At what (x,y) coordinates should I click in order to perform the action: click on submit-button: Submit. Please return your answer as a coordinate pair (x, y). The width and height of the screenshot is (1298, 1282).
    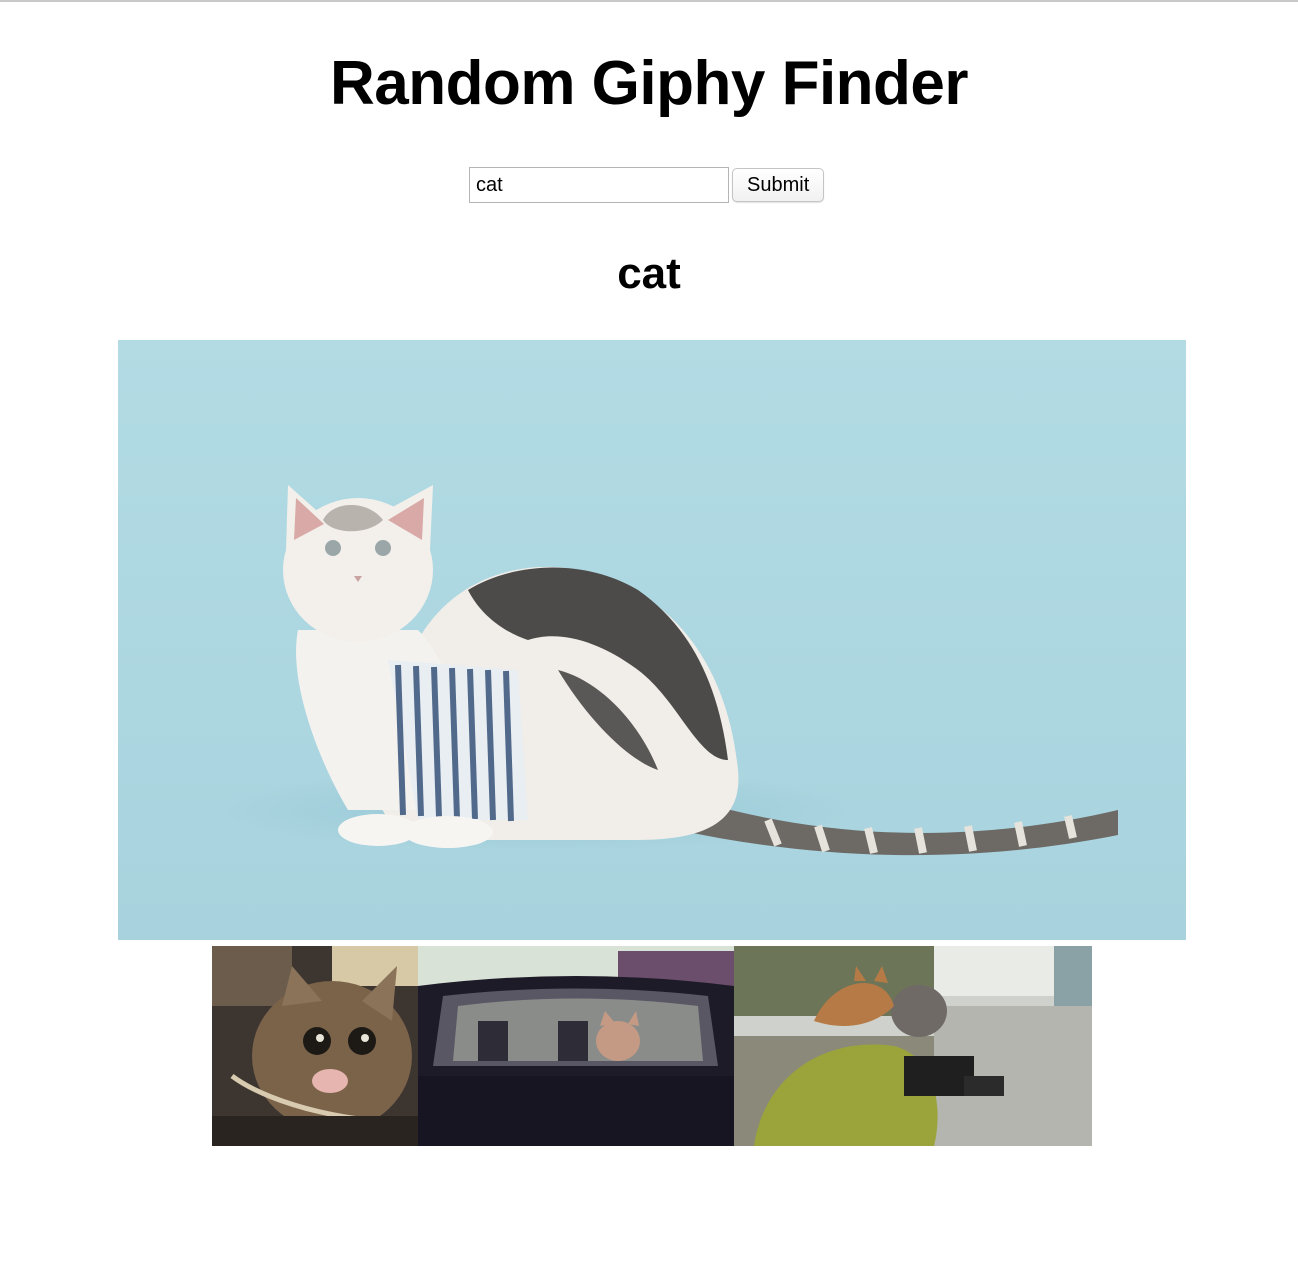
    Looking at the image, I should click on (778, 185).